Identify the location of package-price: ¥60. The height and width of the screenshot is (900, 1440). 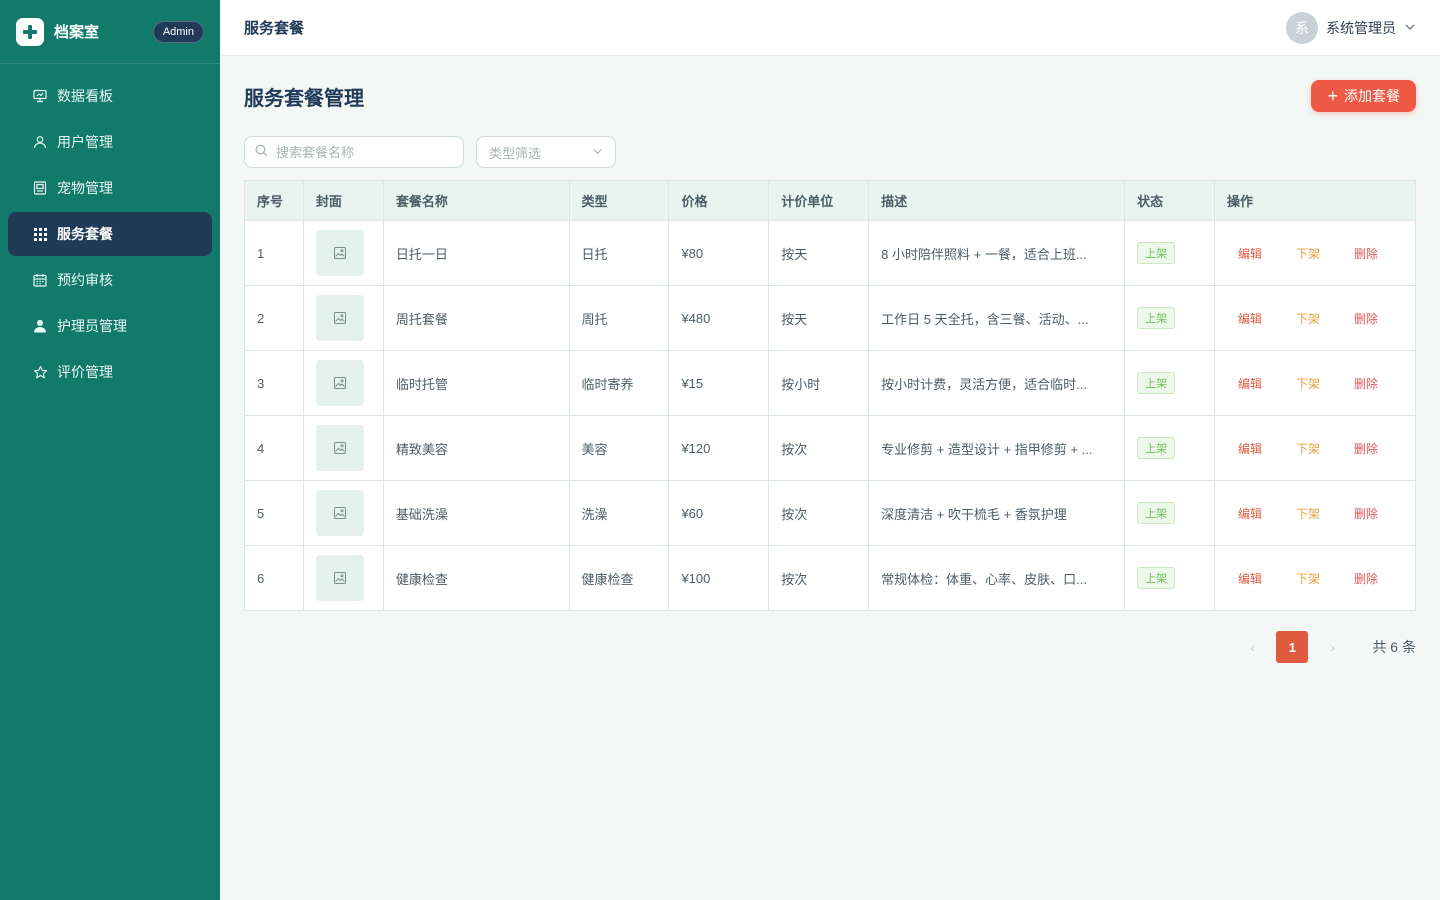
(719, 513).